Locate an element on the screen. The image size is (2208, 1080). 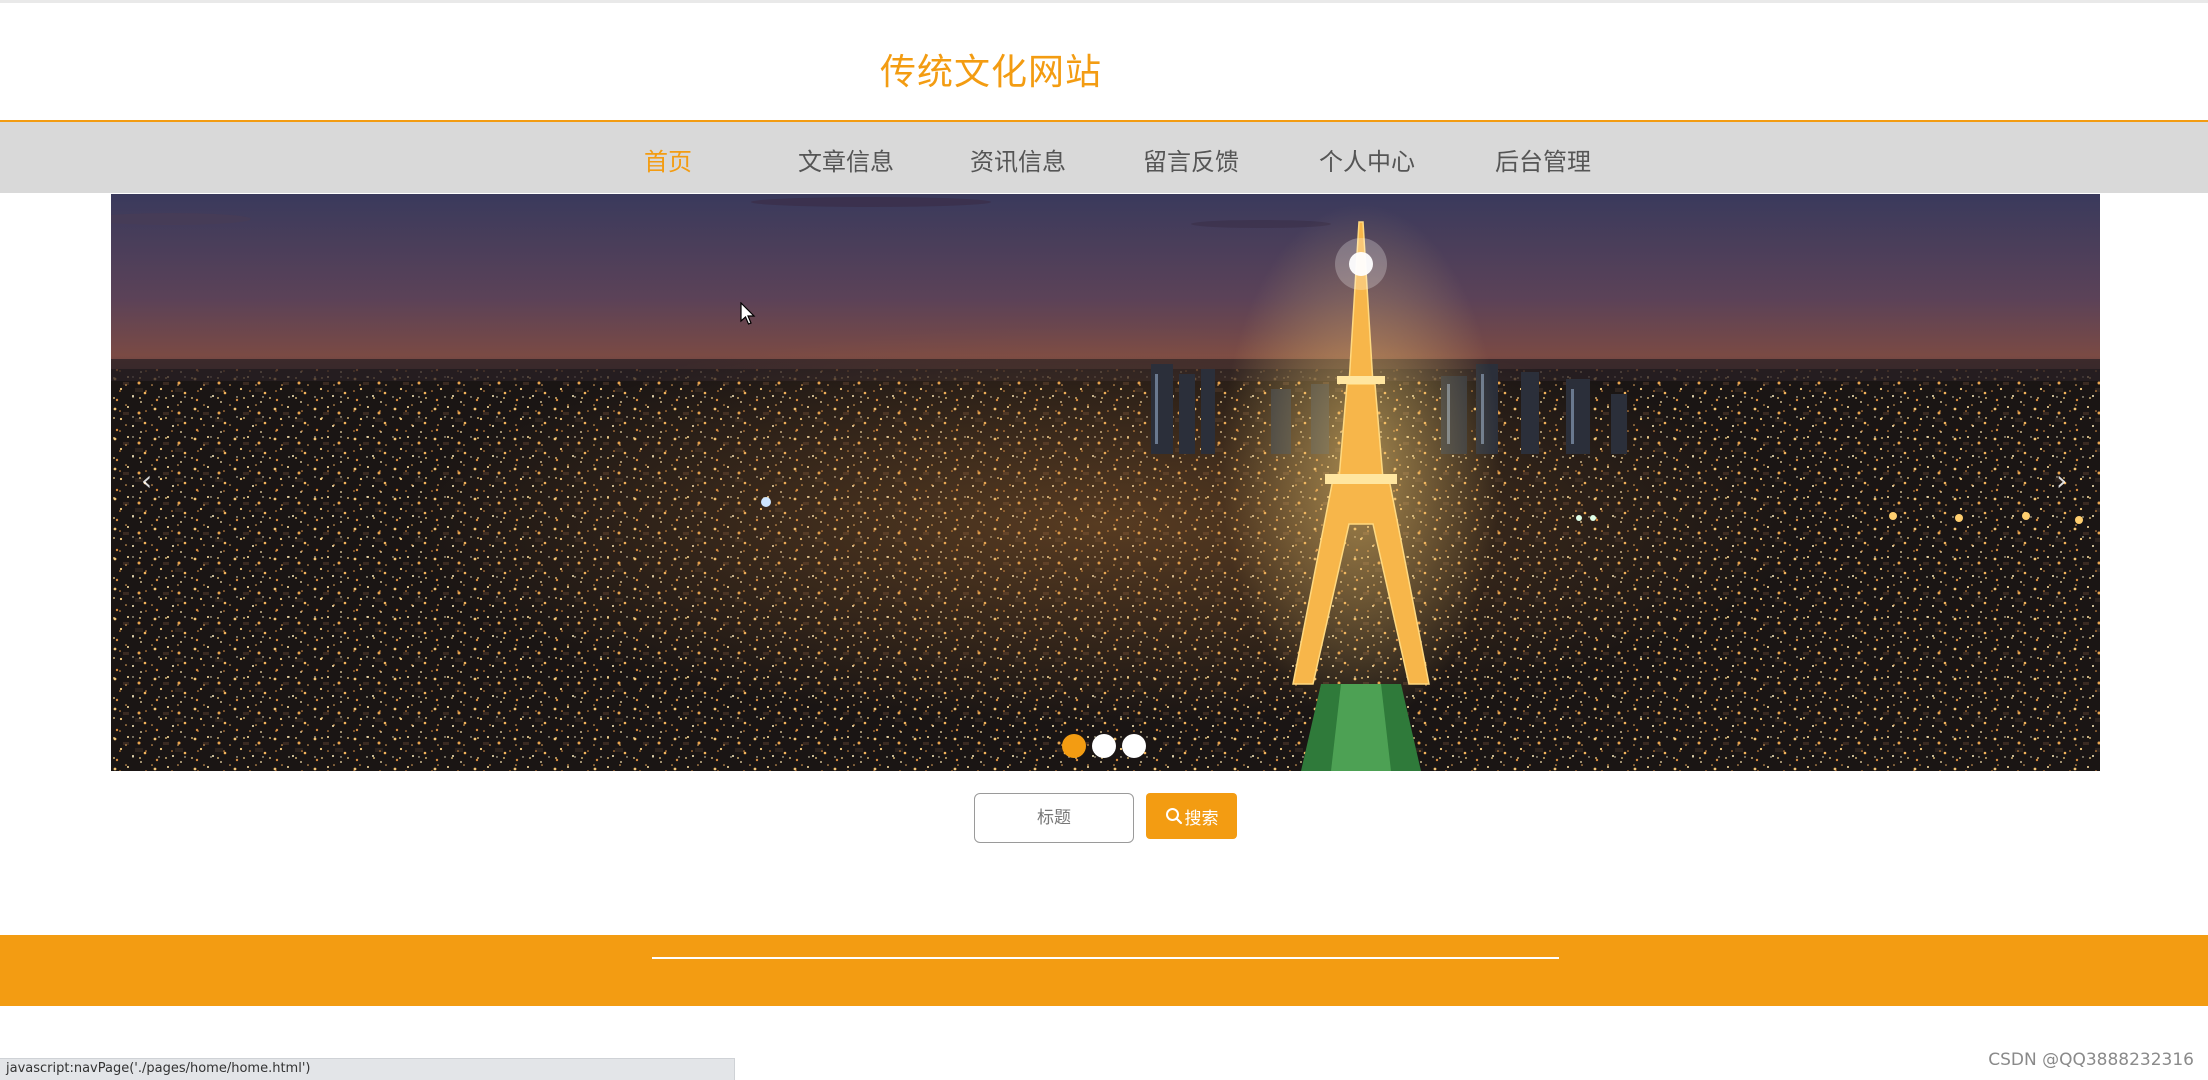
nav-item-articles: 文章信息 is located at coordinates (846, 159).